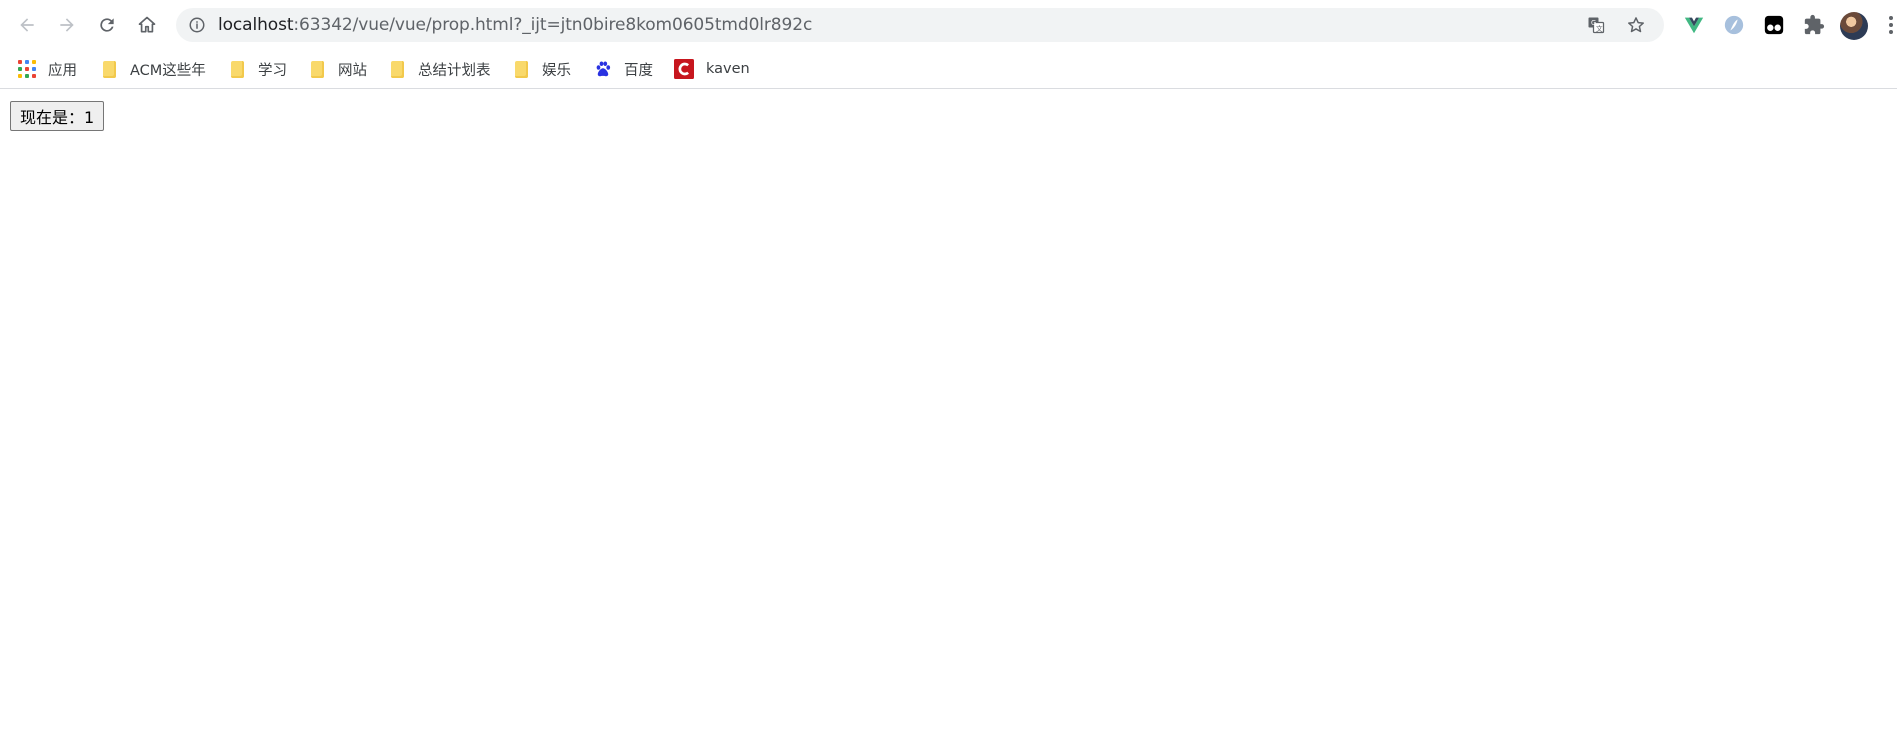  What do you see at coordinates (1694, 25) in the screenshot?
I see `vue-devtools-icon` at bounding box center [1694, 25].